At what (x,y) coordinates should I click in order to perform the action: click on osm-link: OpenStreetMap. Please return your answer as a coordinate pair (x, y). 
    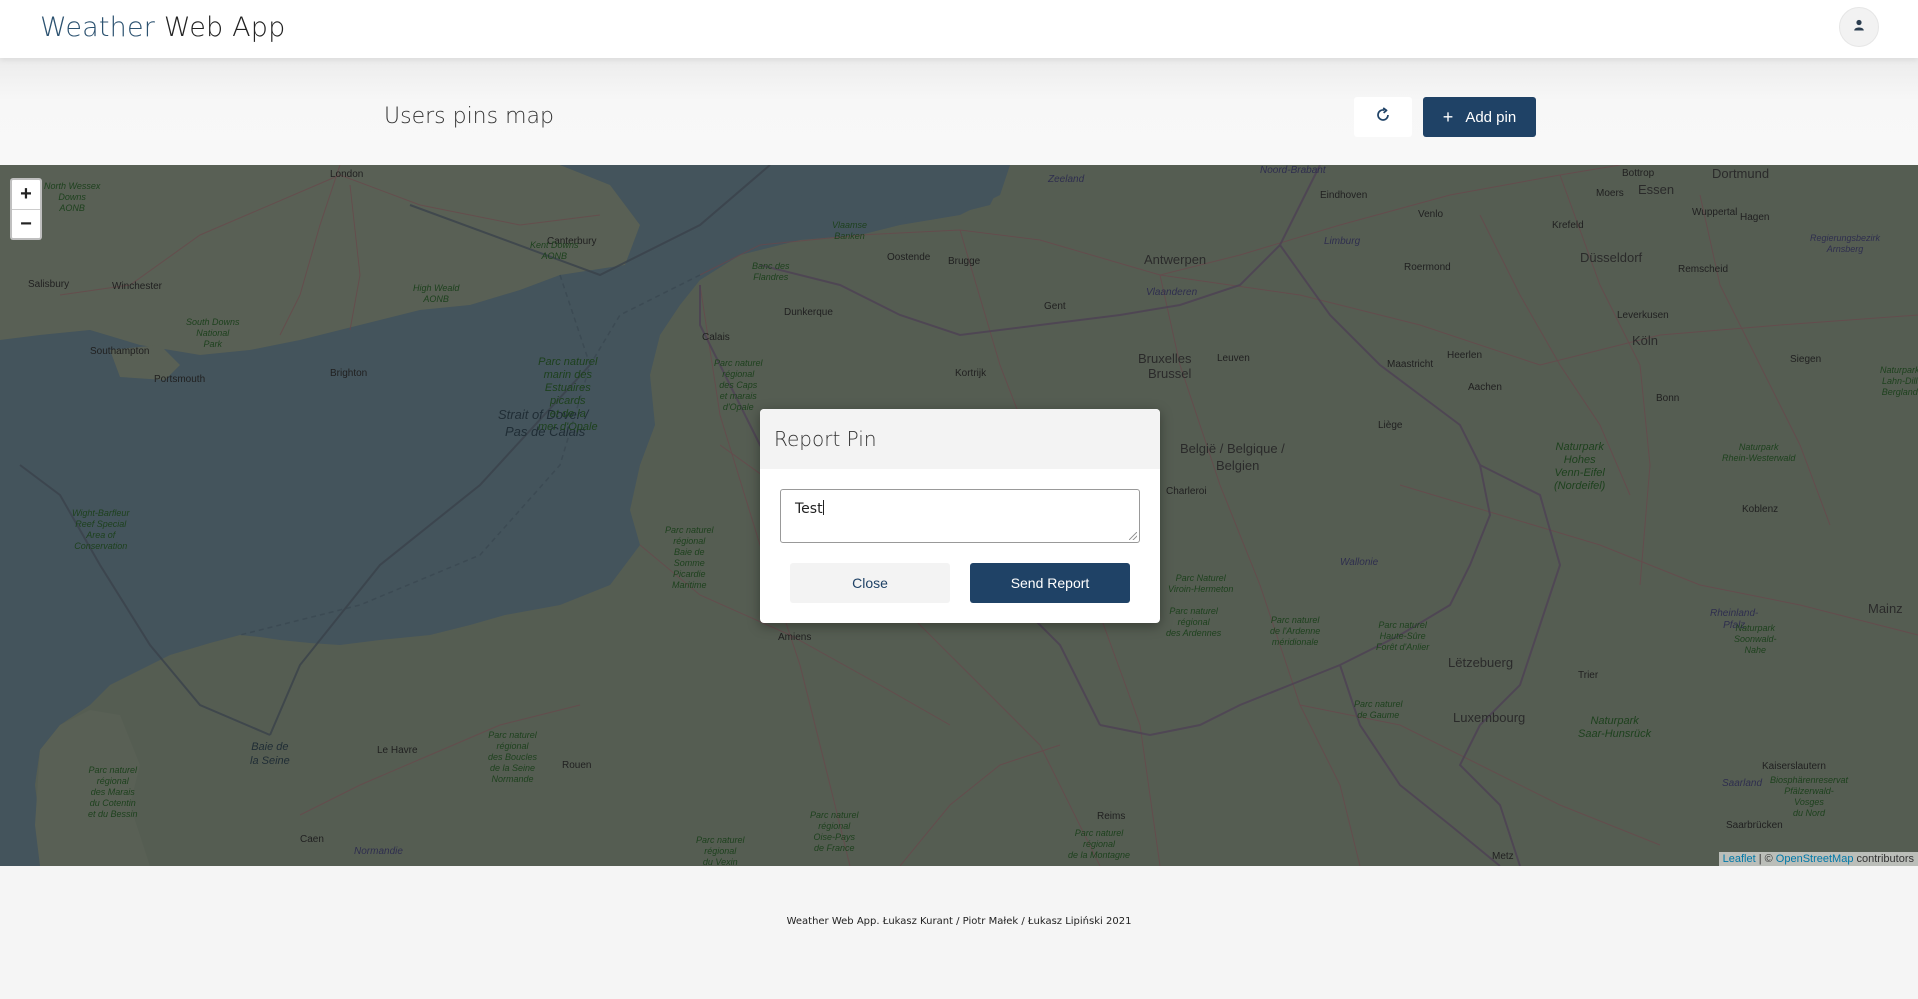
    Looking at the image, I should click on (1815, 859).